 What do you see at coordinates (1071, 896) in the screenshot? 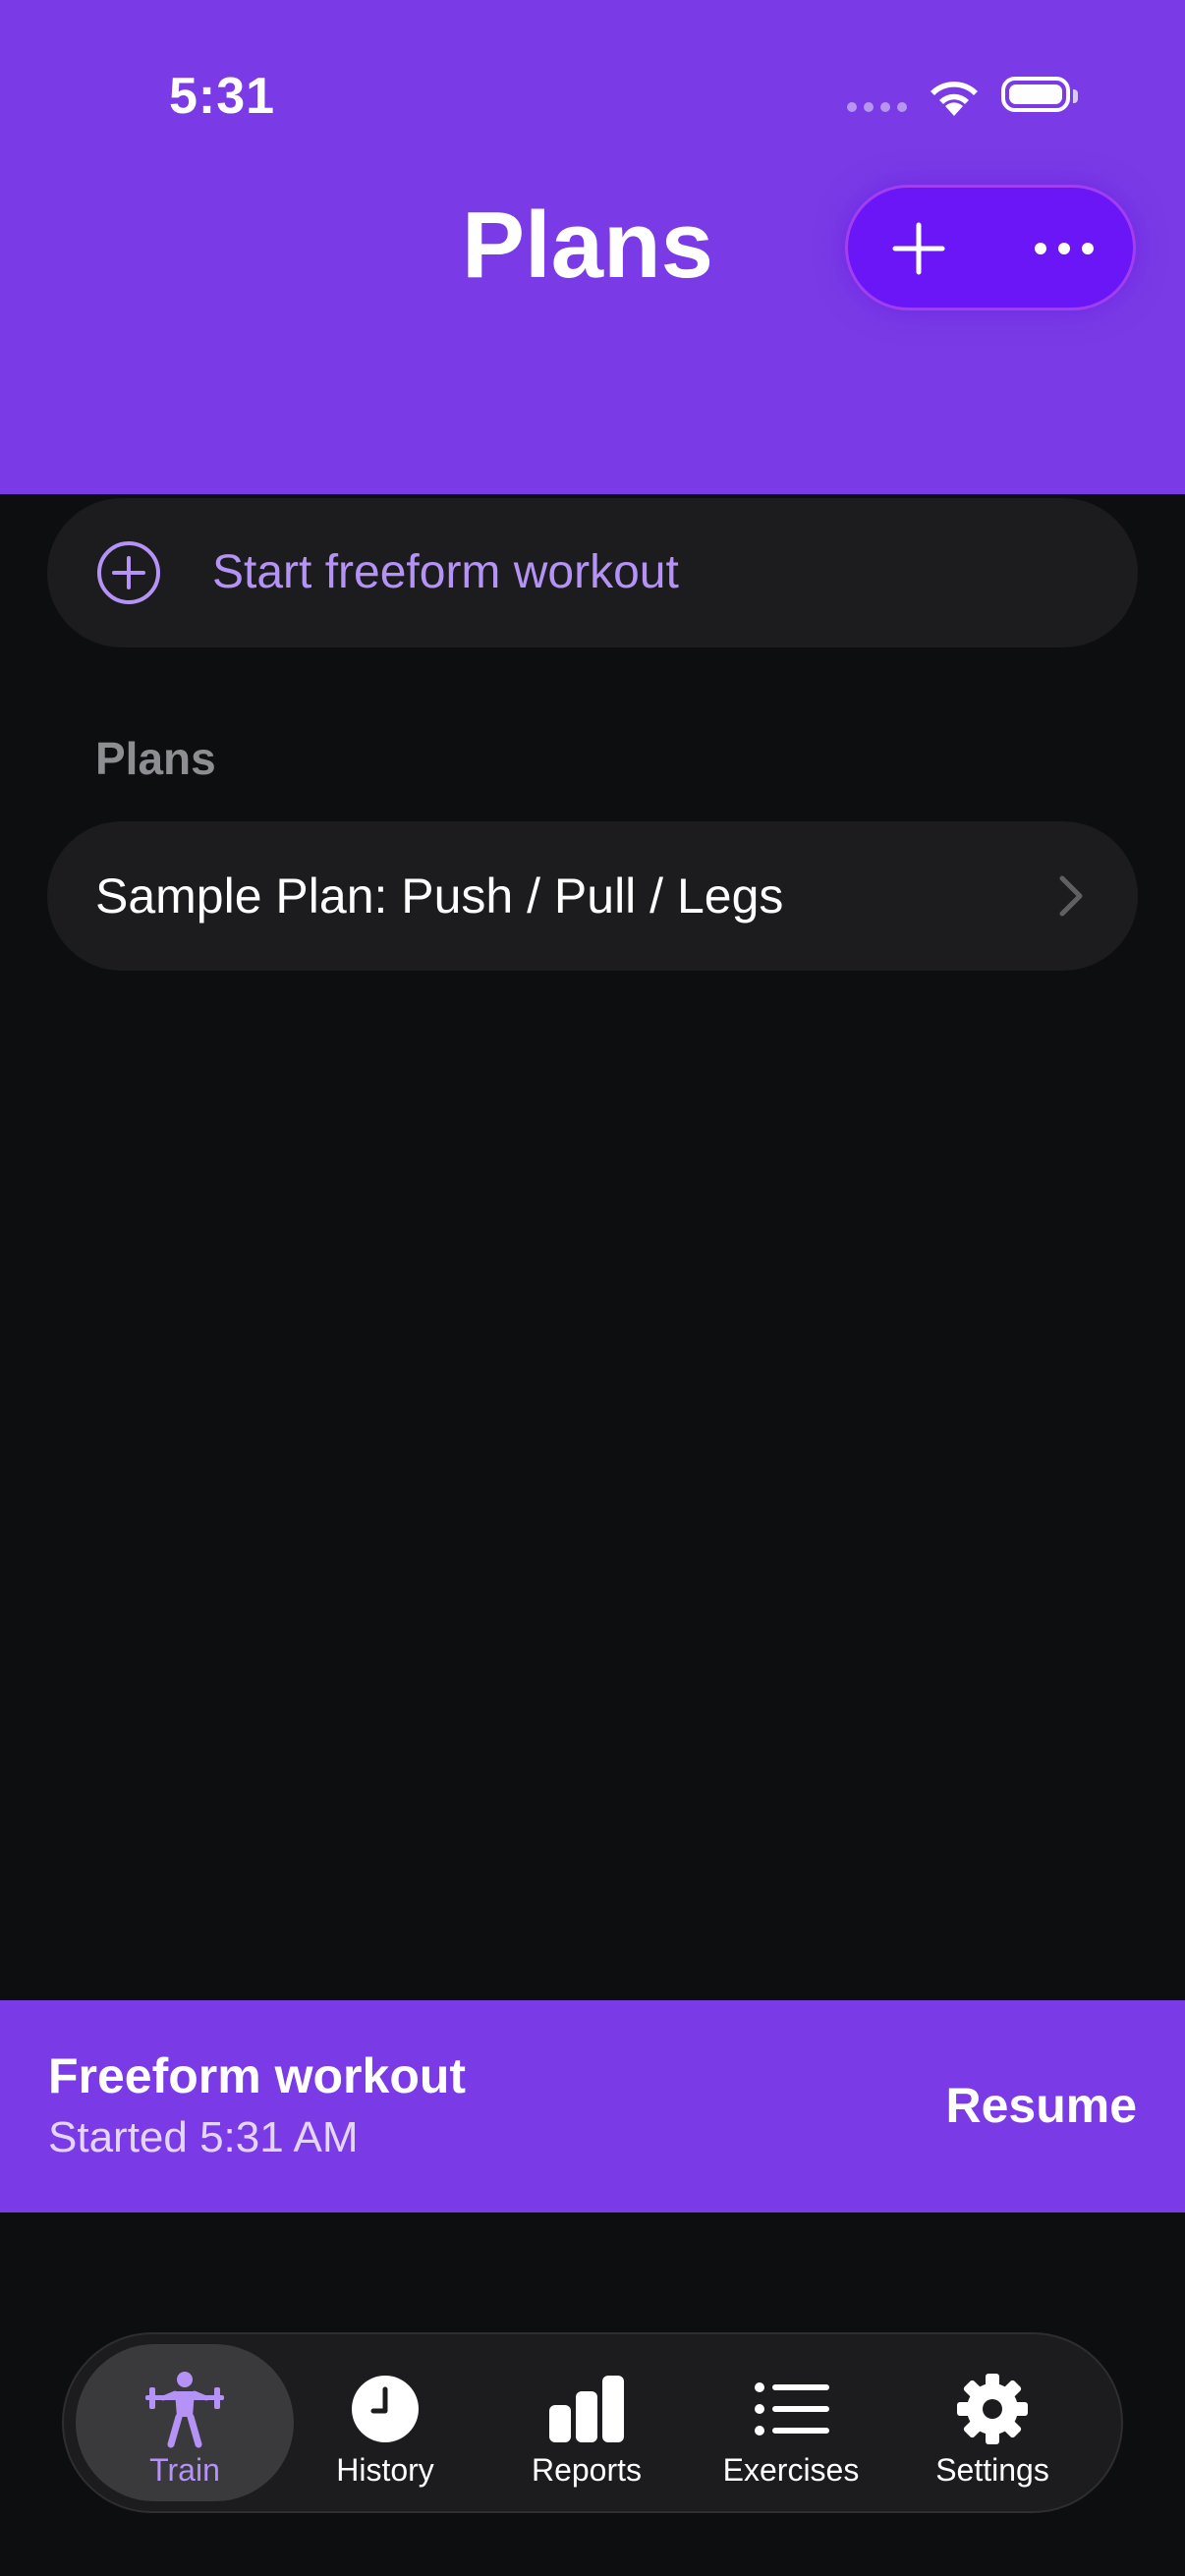
I see `chevron-right-icon` at bounding box center [1071, 896].